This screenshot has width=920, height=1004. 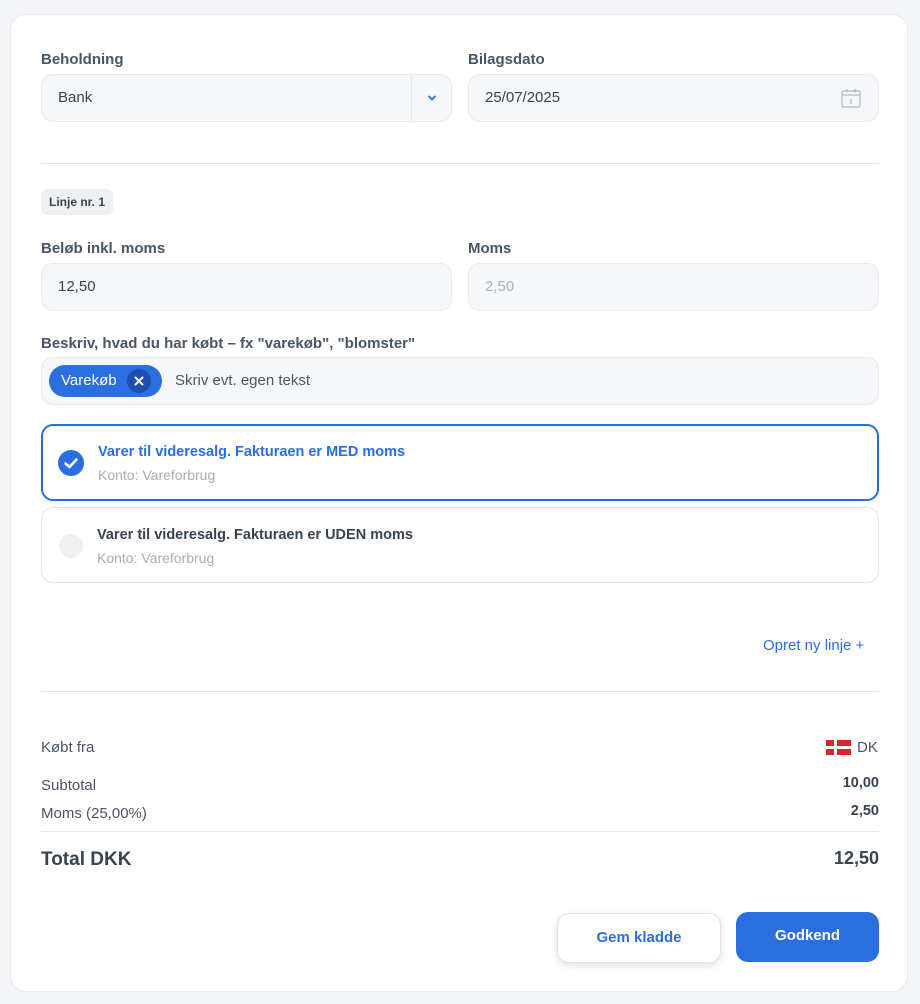 I want to click on beholdning-value: Bank, so click(x=75, y=97).